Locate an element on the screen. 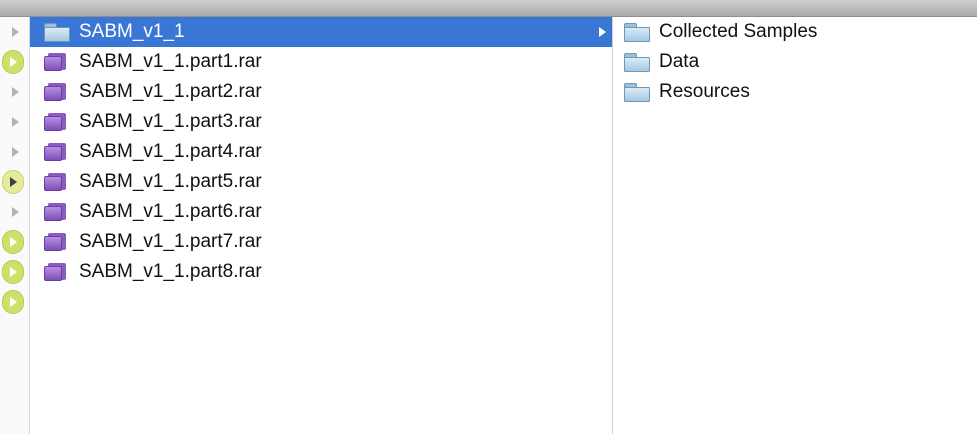  window-top-strip is located at coordinates (488, 8).